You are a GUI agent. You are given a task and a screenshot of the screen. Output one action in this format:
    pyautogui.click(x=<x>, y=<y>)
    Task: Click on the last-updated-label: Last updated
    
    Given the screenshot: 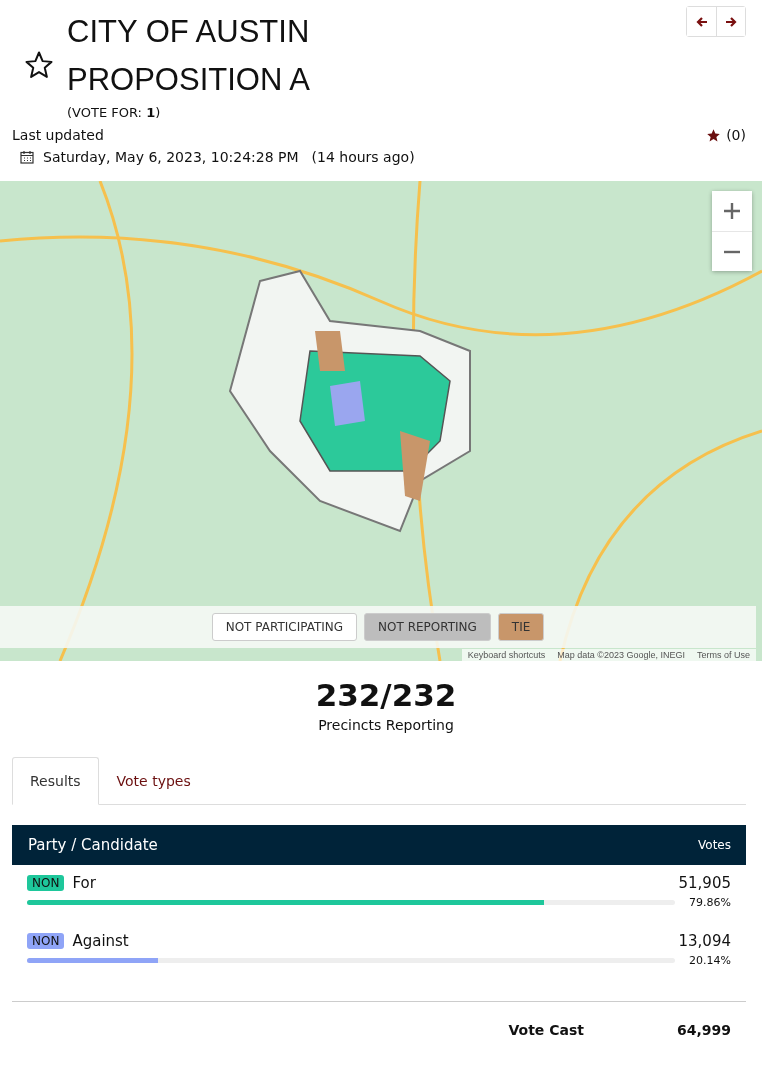 What is the action you would take?
    pyautogui.click(x=58, y=135)
    